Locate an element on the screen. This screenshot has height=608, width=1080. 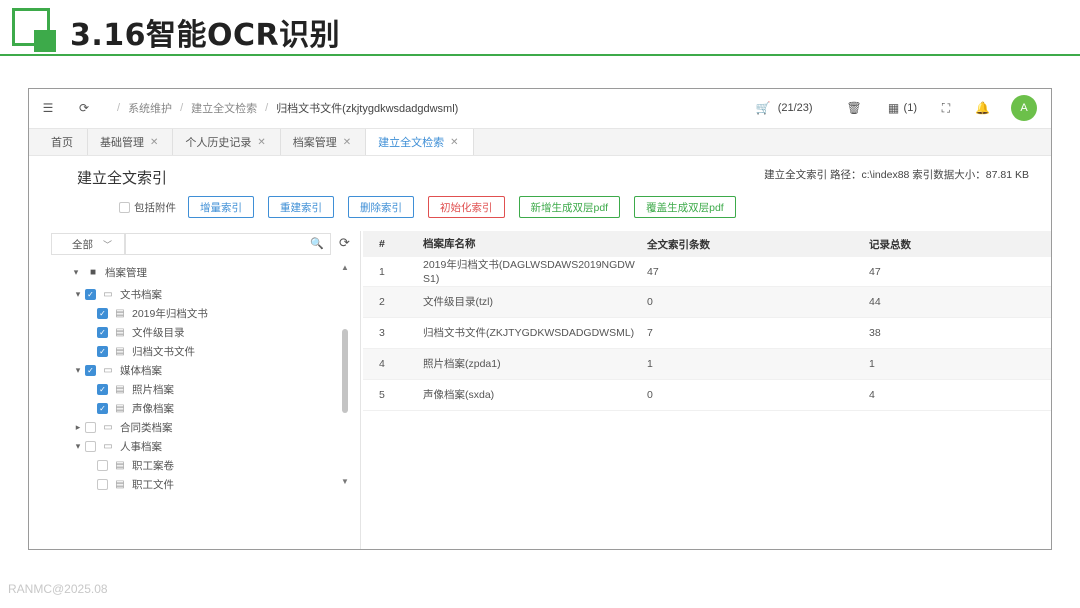
scroll-up-icon: ▲ is located at coordinates (345, 267).